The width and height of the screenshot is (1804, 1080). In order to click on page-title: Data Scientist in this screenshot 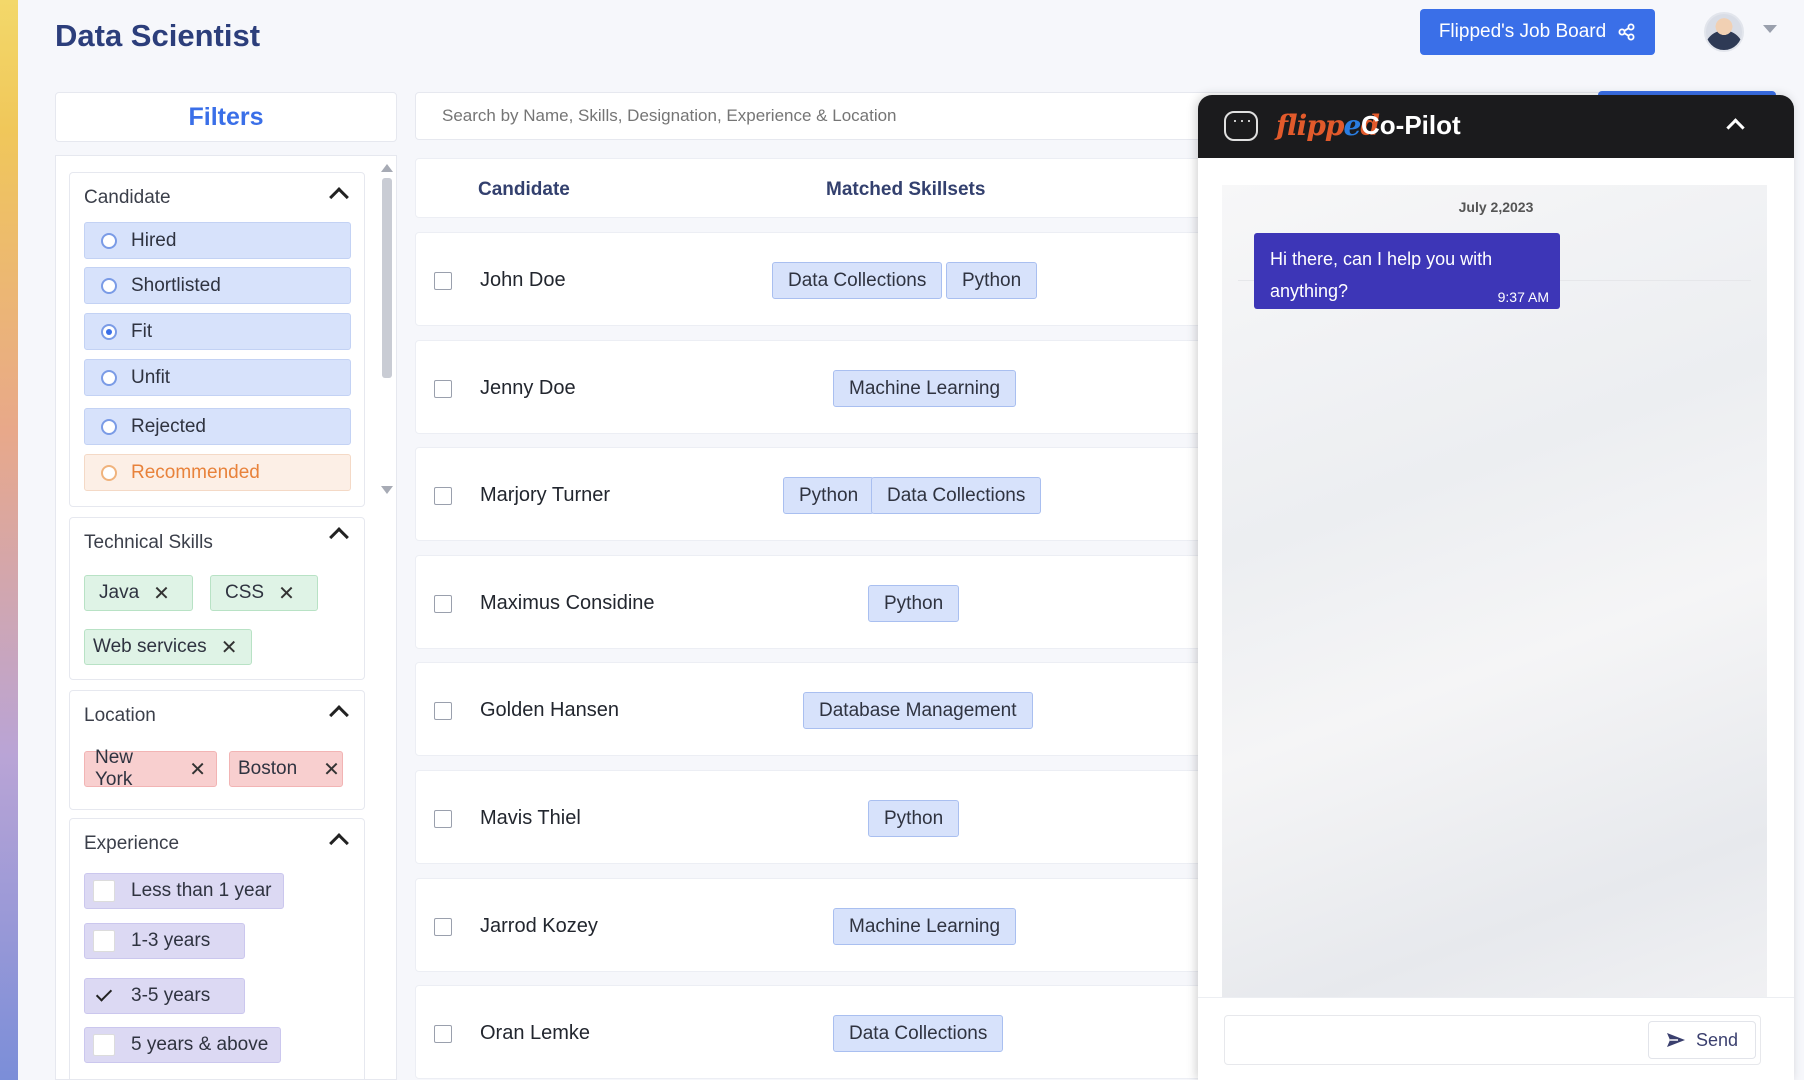, I will do `click(158, 35)`.